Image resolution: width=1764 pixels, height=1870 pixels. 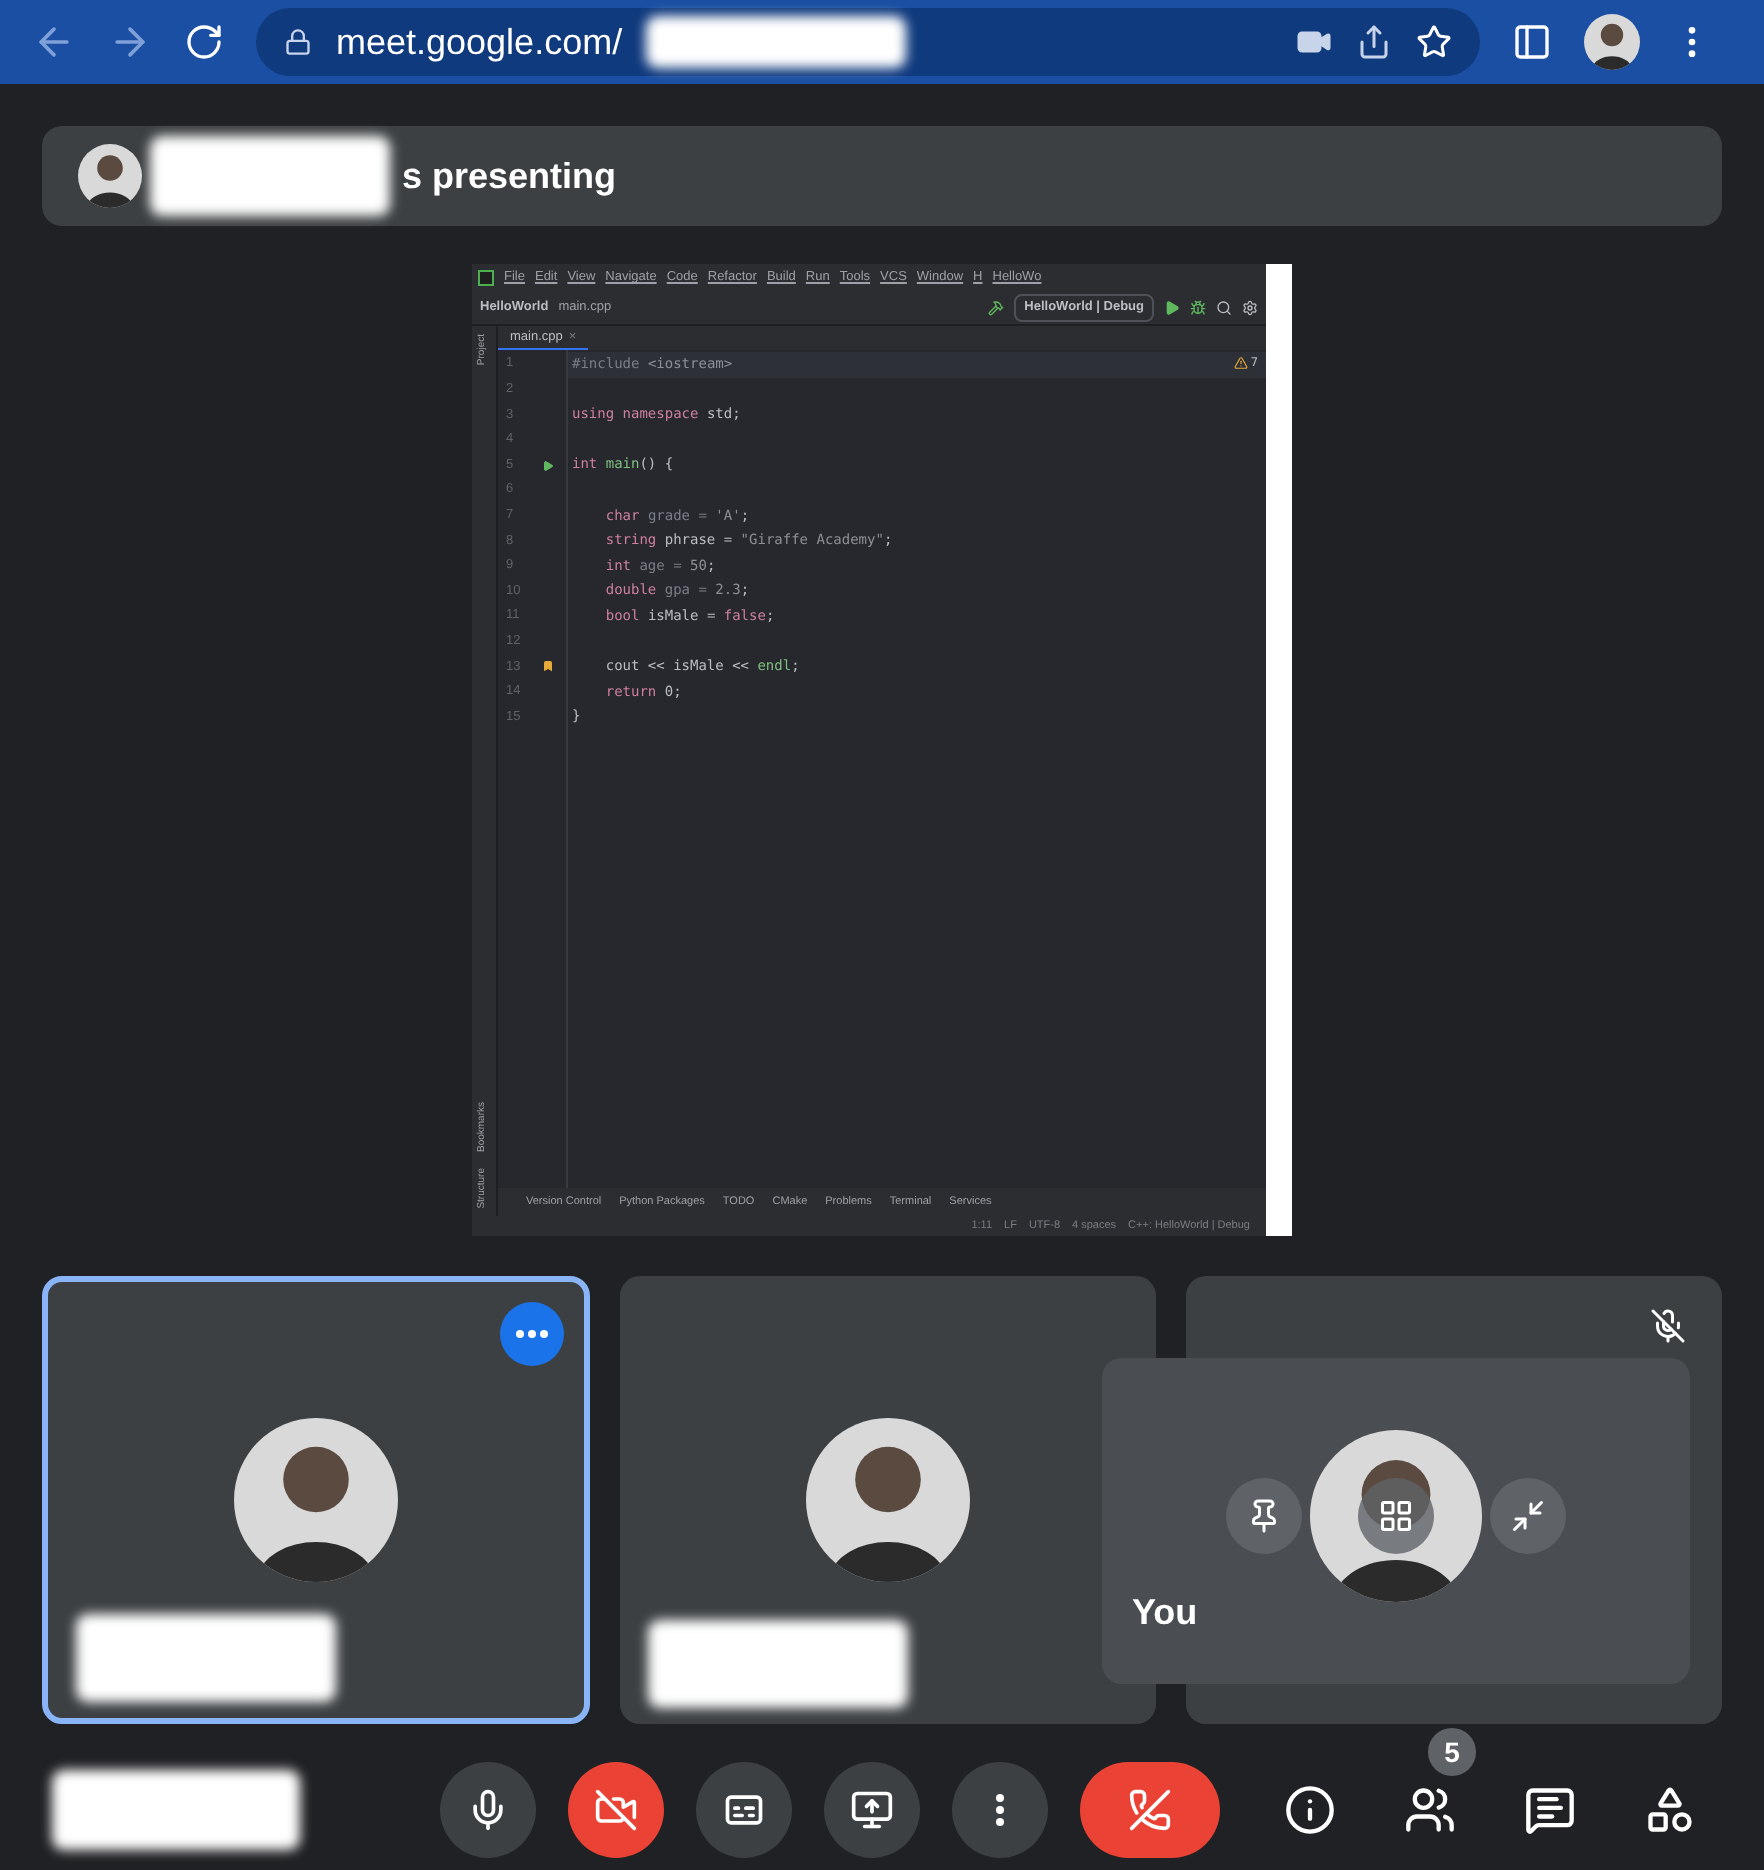 What do you see at coordinates (479, 42) in the screenshot?
I see `url-text: meet.google.com/` at bounding box center [479, 42].